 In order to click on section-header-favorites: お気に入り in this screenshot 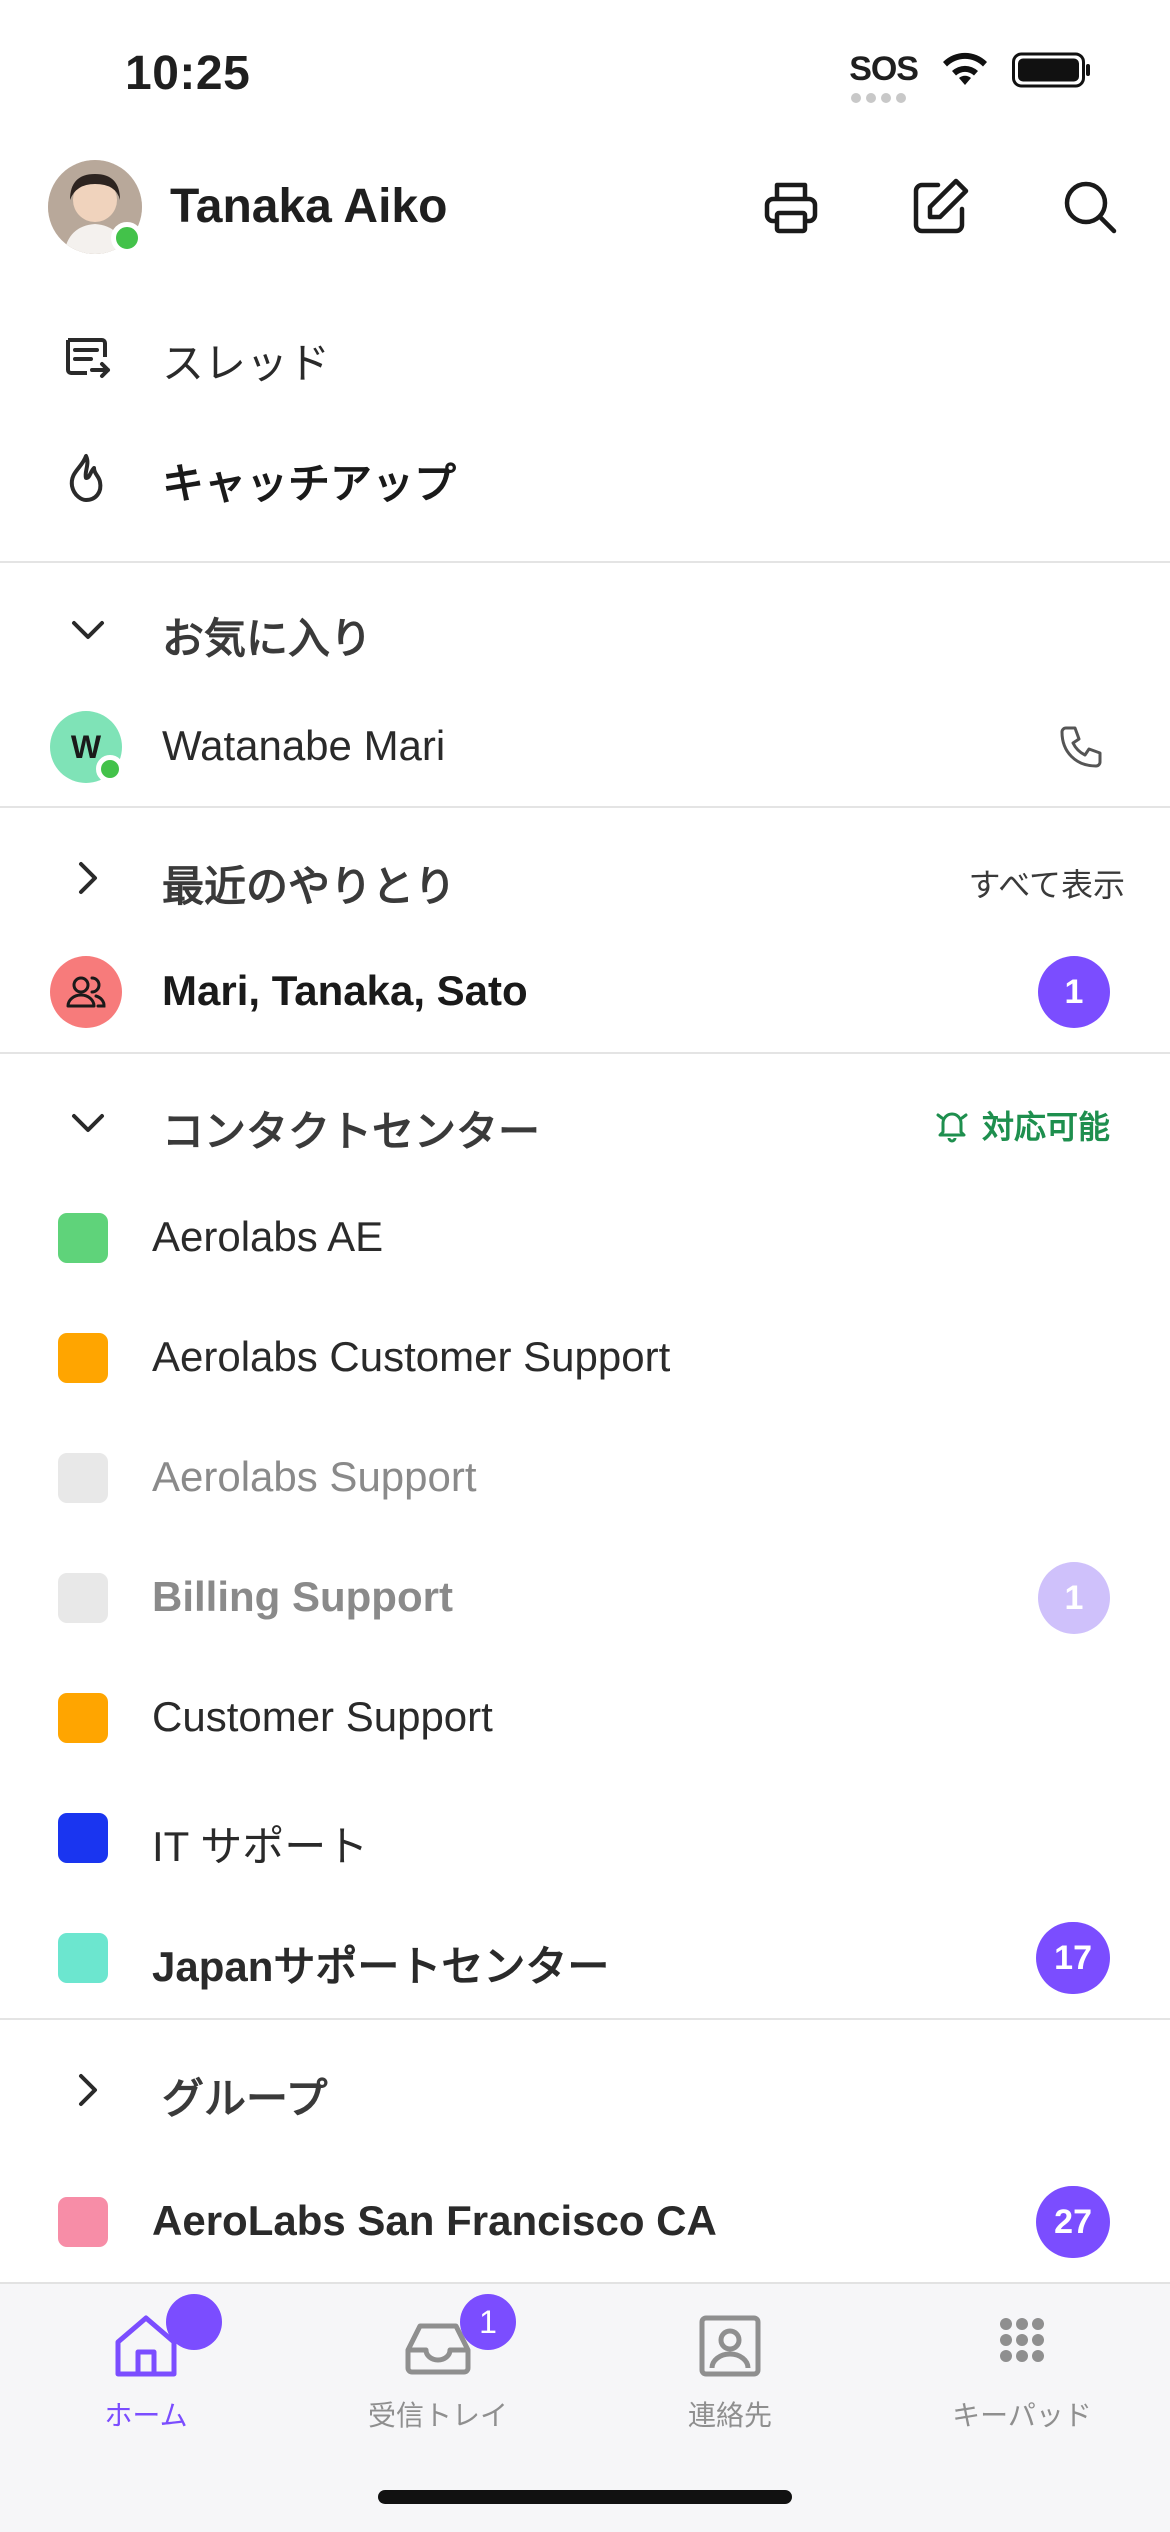, I will do `click(585, 630)`.